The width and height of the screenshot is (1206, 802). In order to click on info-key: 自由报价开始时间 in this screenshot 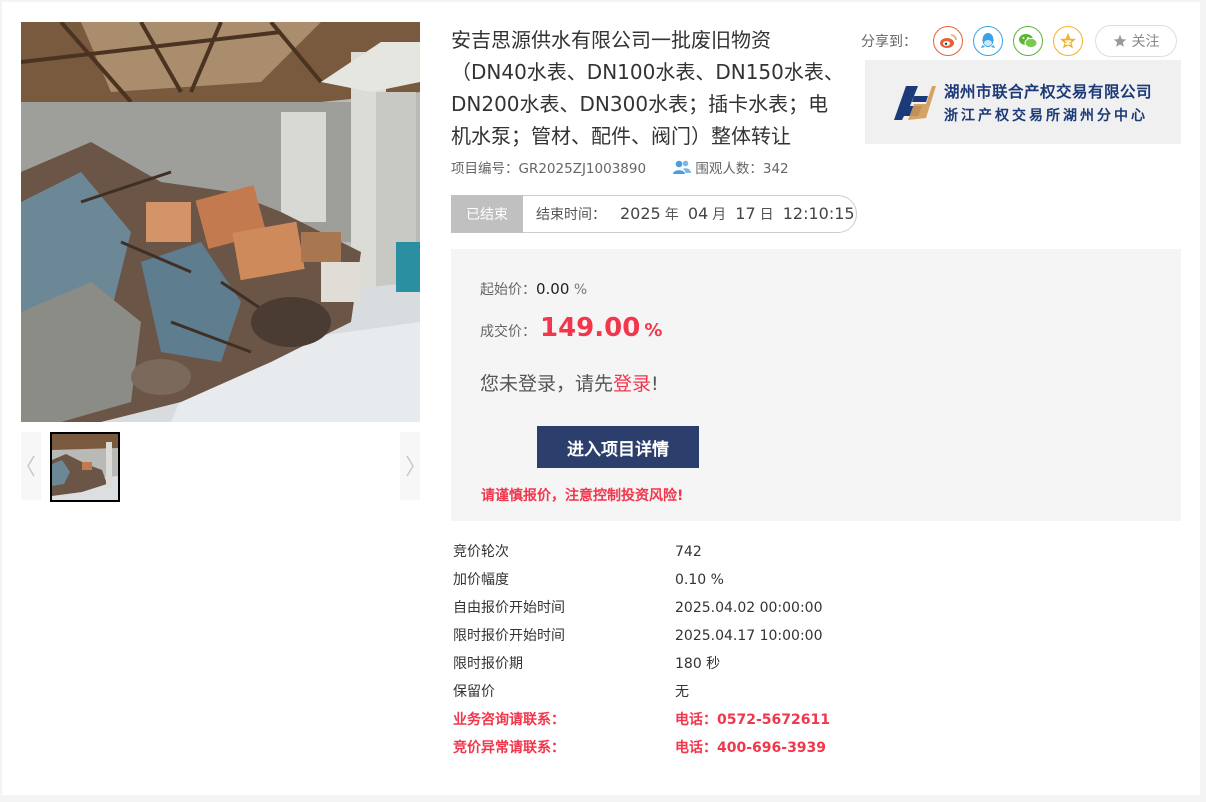, I will do `click(509, 608)`.